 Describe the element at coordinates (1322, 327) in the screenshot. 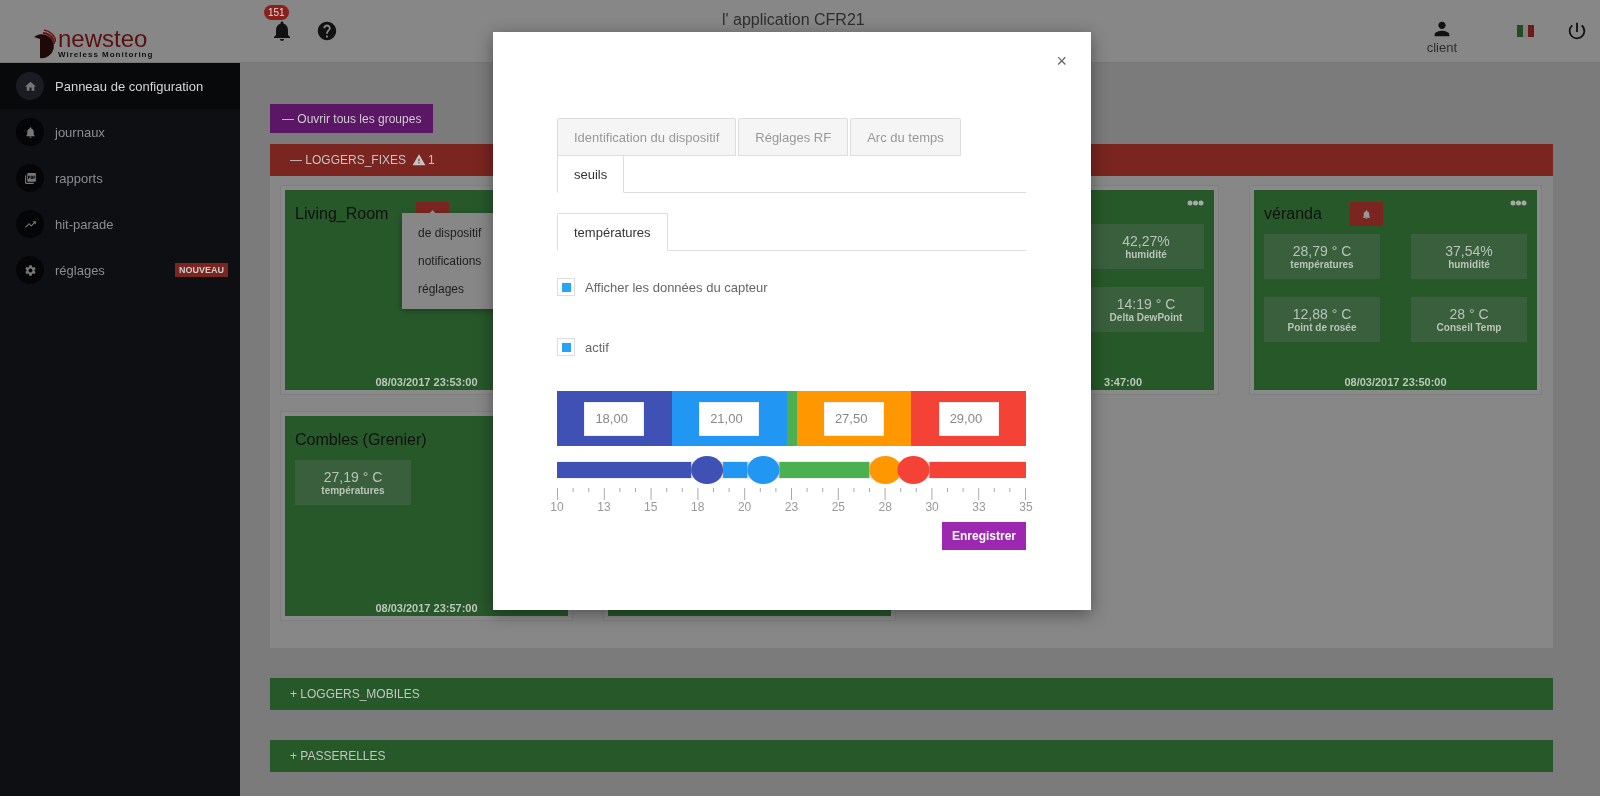

I see `metric-label: Point de rosée` at that location.